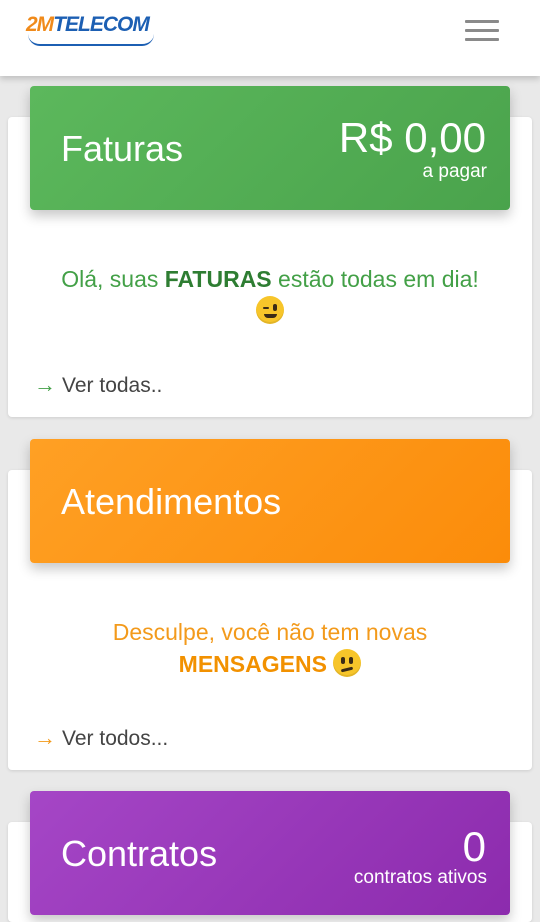 The image size is (540, 922). I want to click on atendimentos-header: Atendimentos, so click(270, 501).